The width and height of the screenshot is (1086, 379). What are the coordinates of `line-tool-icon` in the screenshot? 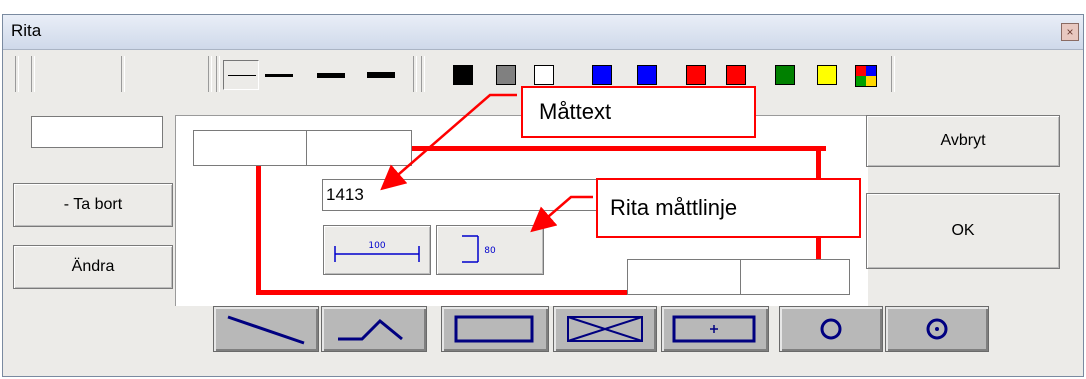 It's located at (266, 330).